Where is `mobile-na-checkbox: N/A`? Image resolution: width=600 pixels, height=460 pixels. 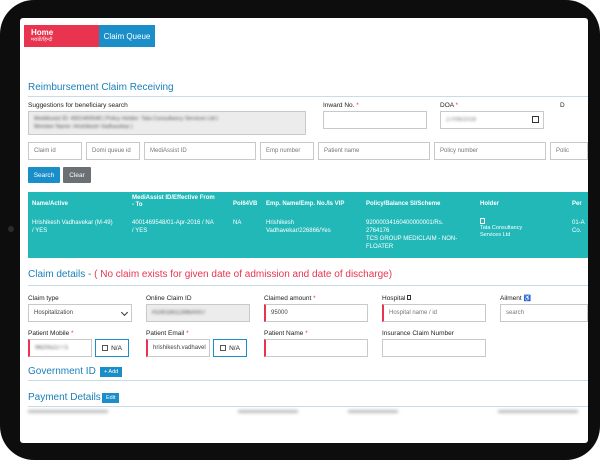 mobile-na-checkbox: N/A is located at coordinates (112, 348).